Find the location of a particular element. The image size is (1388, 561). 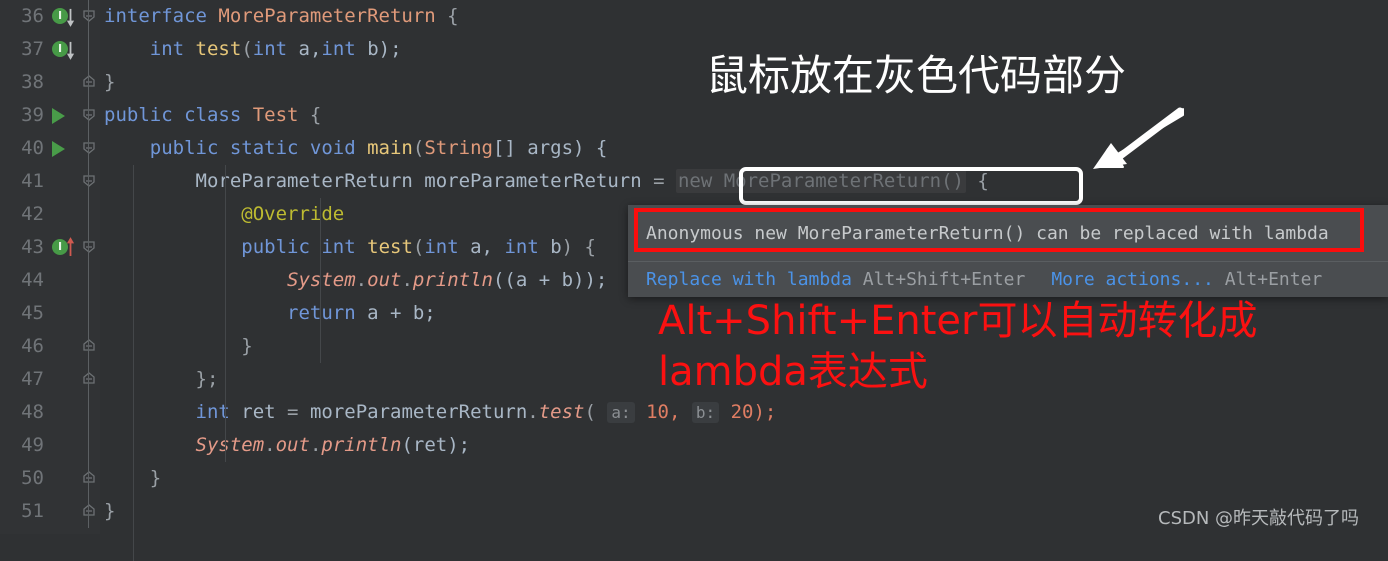

code-token: moreParameterReturn is located at coordinates (413, 412).